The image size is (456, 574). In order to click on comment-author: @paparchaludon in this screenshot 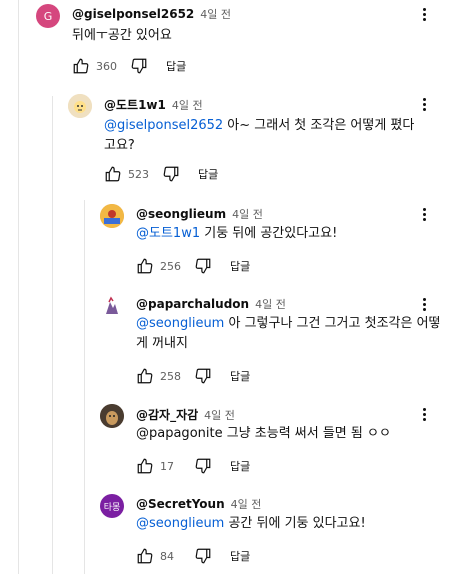, I will do `click(192, 304)`.